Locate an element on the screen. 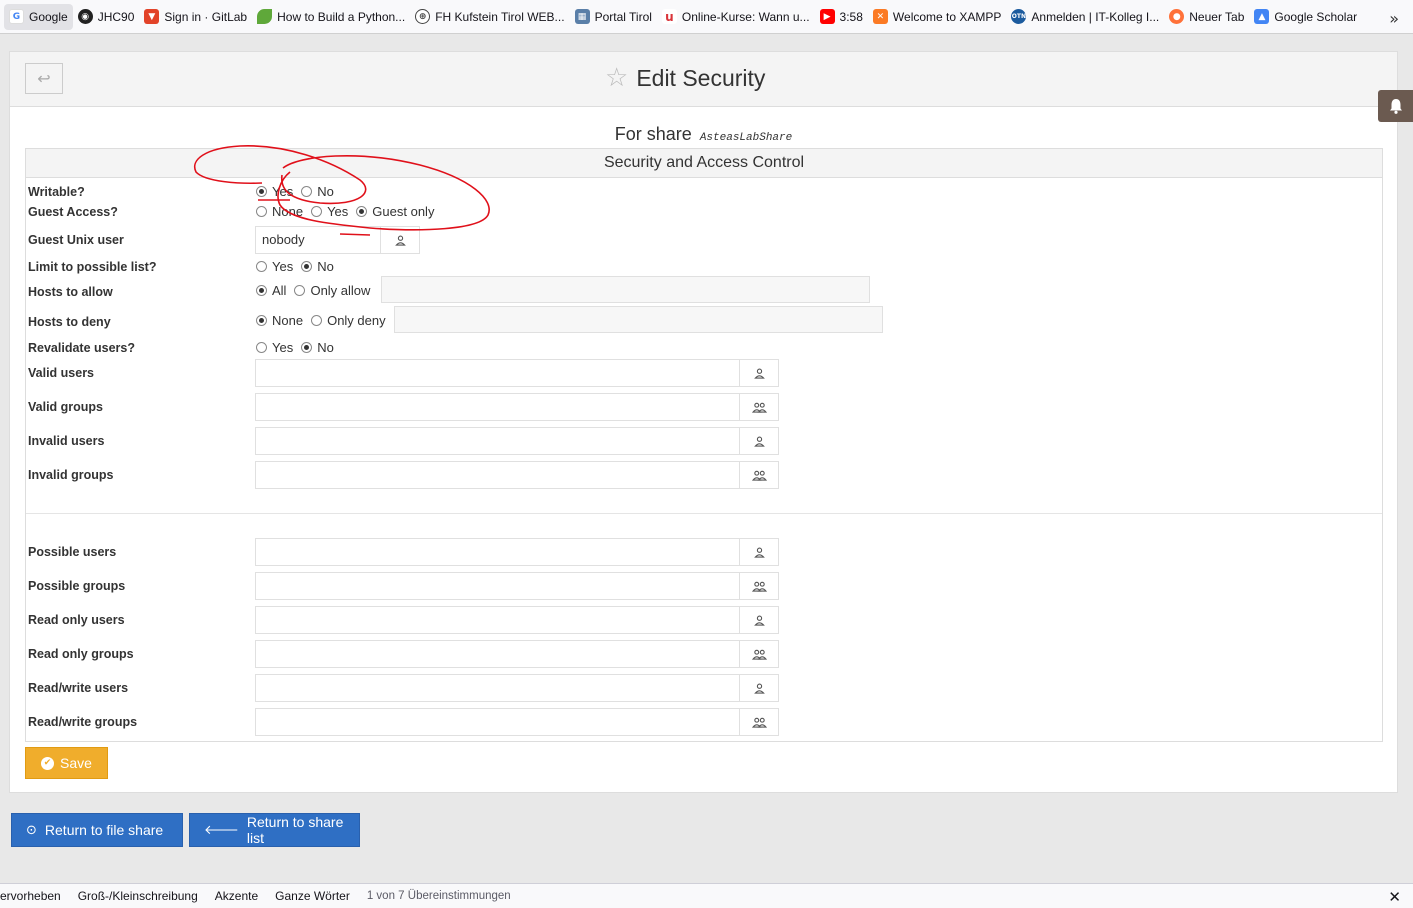 This screenshot has height=908, width=1413. valid-groups-input is located at coordinates (497, 407).